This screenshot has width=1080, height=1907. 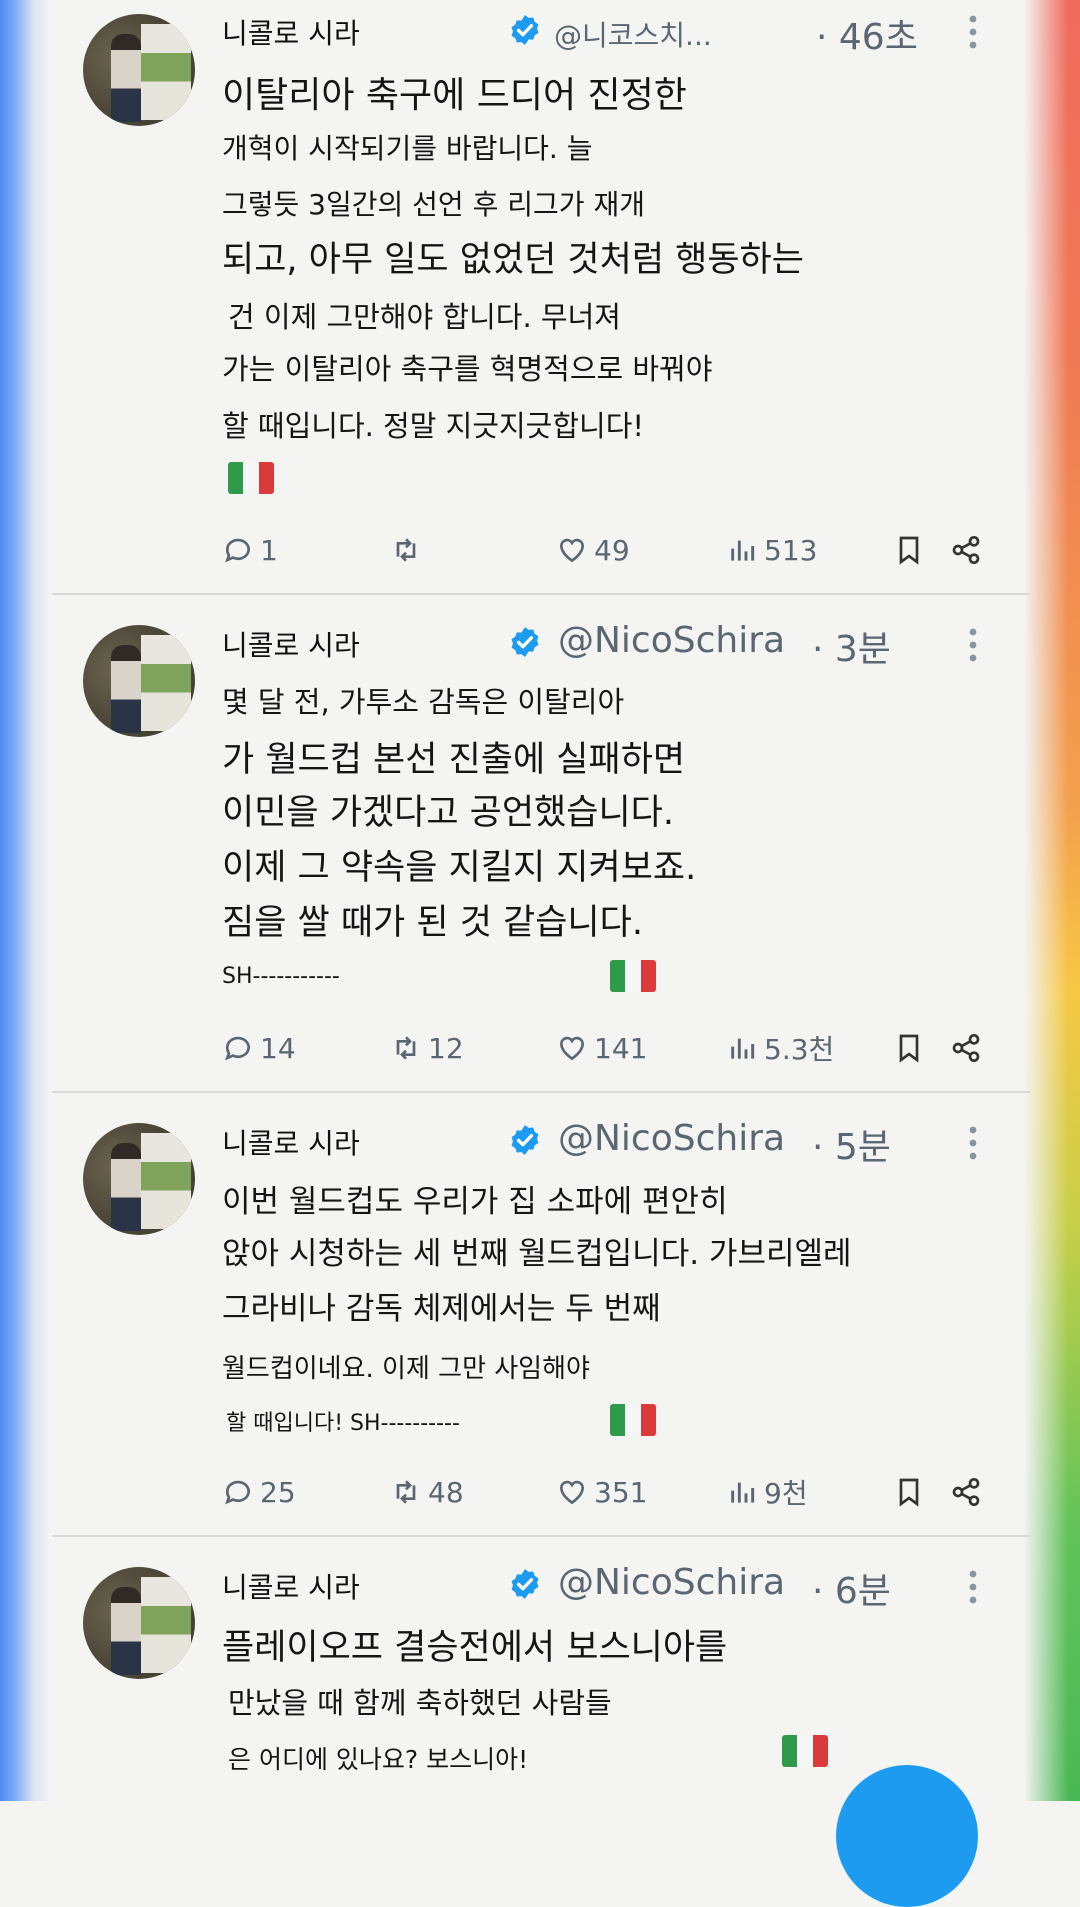 What do you see at coordinates (278, 1492) in the screenshot?
I see `reply-count: 25` at bounding box center [278, 1492].